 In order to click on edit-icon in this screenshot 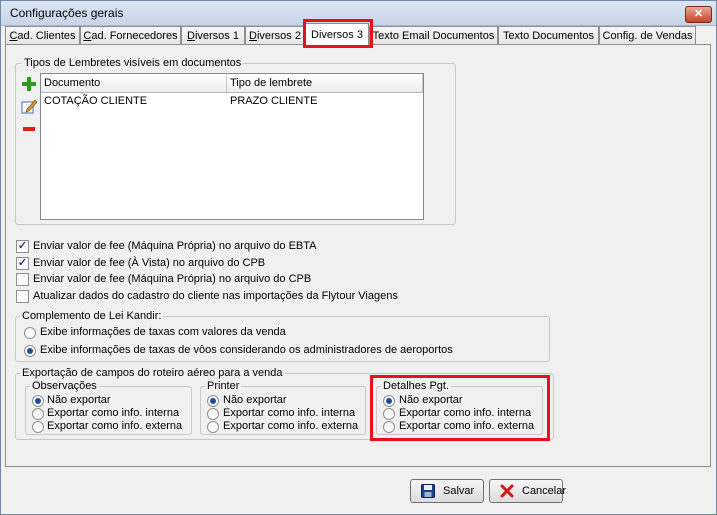, I will do `click(29, 106)`.